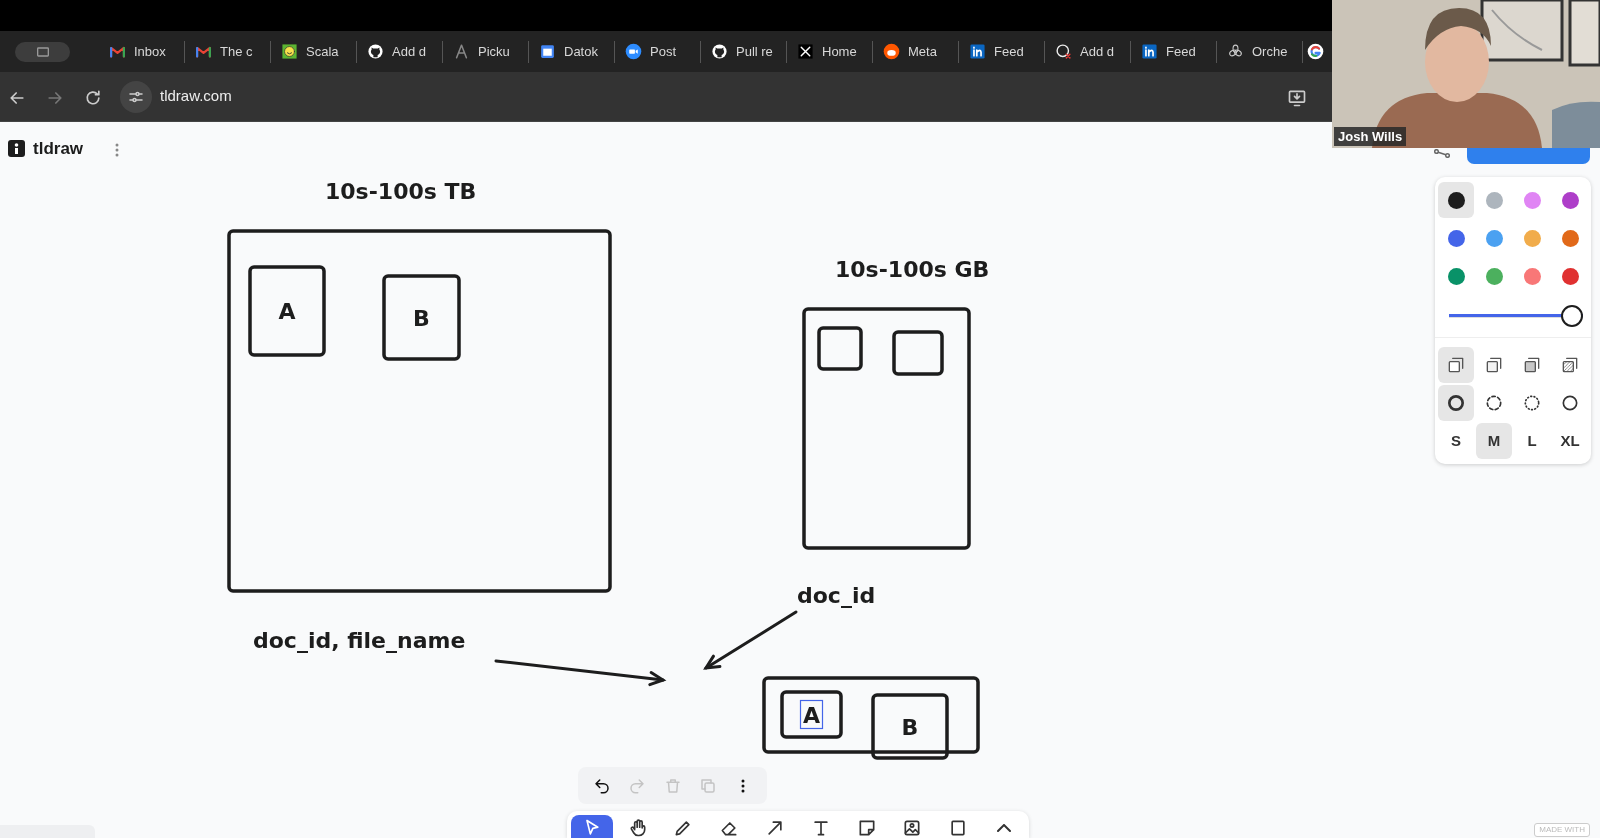 The width and height of the screenshot is (1600, 838). Describe the element at coordinates (1004, 827) in the screenshot. I see `chevron-up-icon` at that location.